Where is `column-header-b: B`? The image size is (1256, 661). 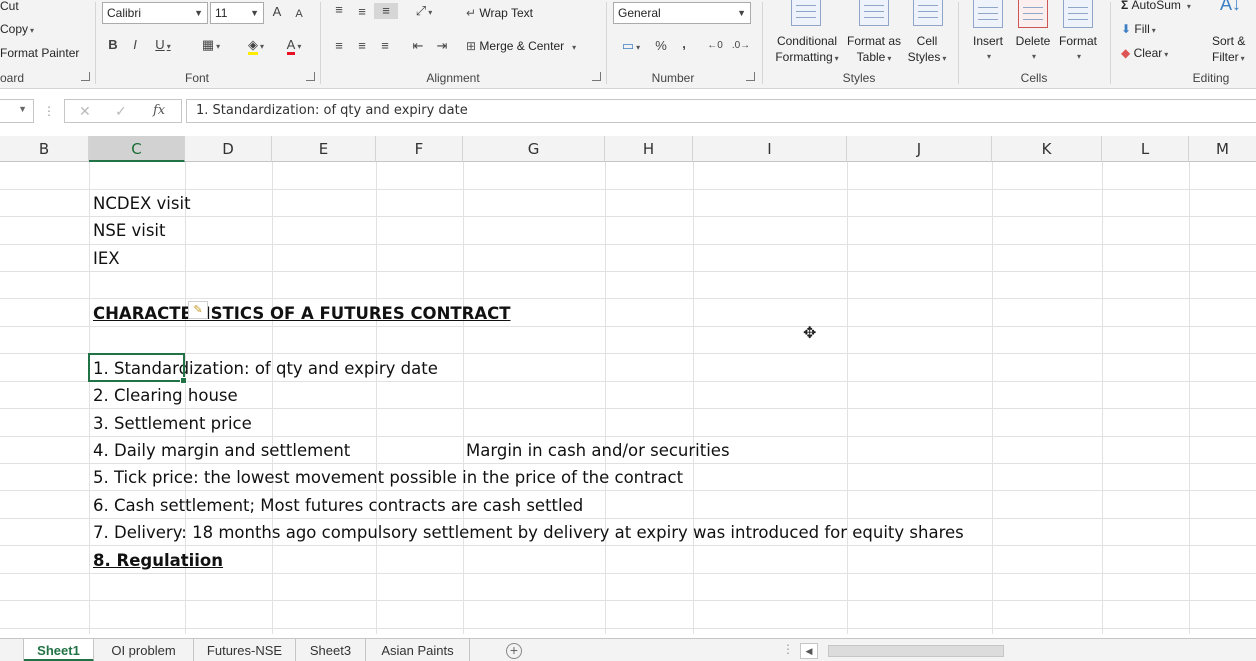 column-header-b: B is located at coordinates (44, 149).